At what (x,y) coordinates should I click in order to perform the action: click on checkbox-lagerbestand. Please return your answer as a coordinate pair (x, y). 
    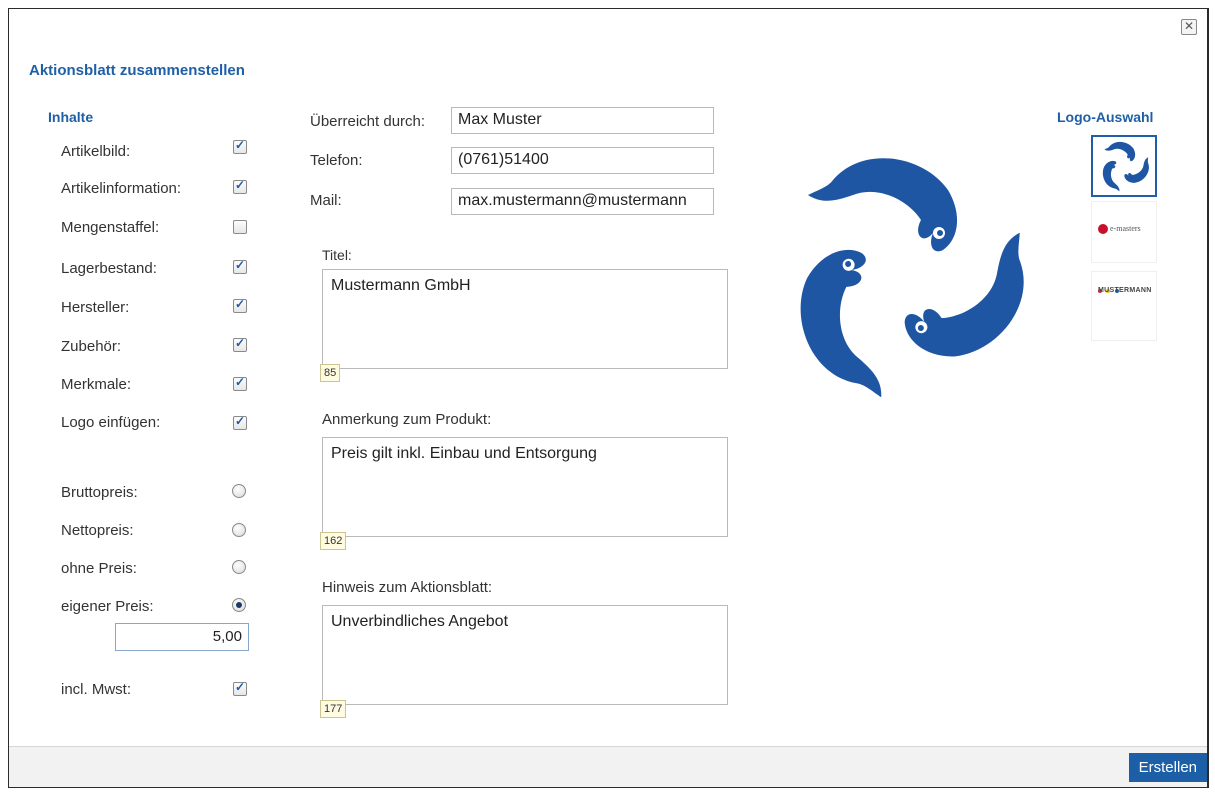
    Looking at the image, I should click on (240, 266).